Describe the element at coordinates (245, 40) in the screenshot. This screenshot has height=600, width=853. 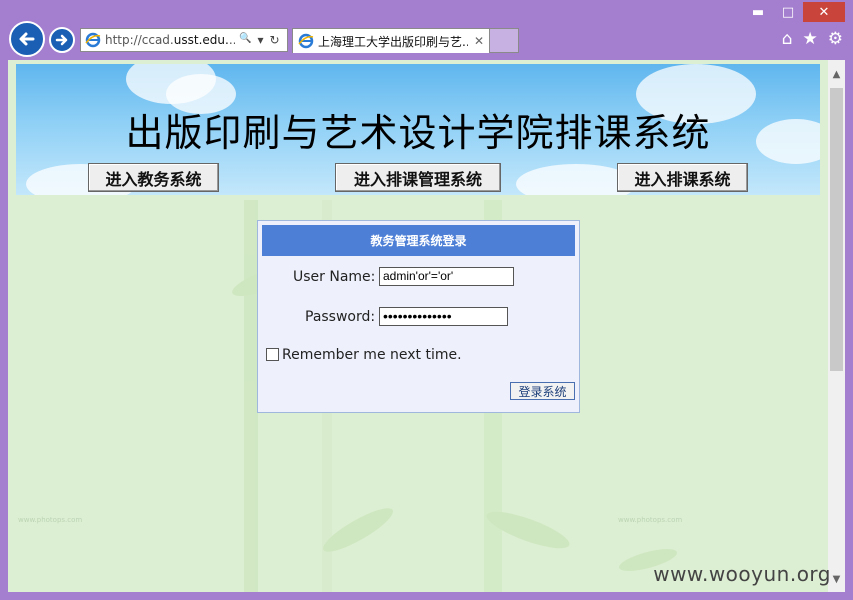
I see `search-icon: 🔍` at that location.